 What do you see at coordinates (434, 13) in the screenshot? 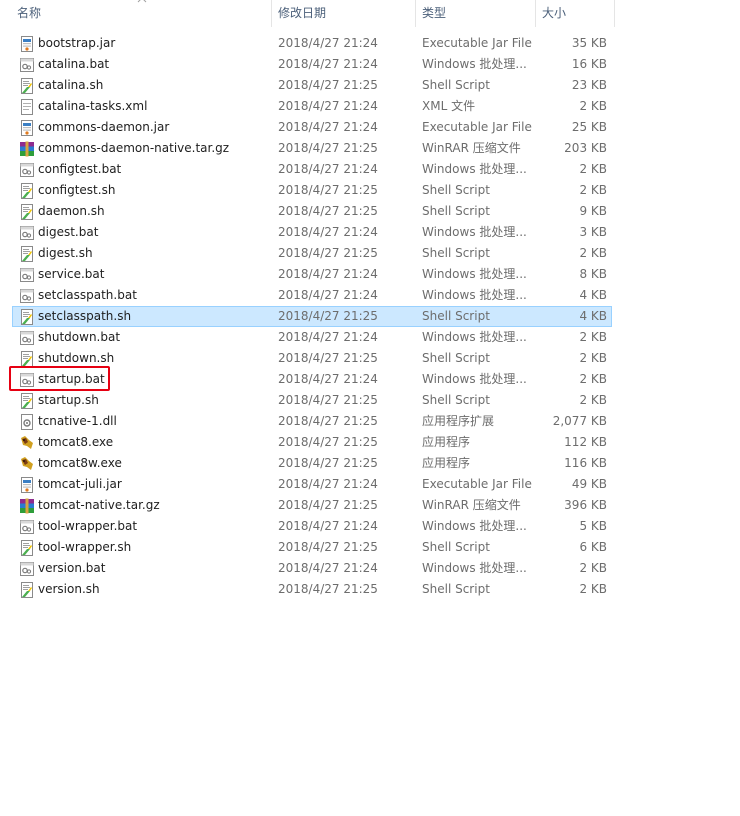
I see `column-header-type: 类型` at bounding box center [434, 13].